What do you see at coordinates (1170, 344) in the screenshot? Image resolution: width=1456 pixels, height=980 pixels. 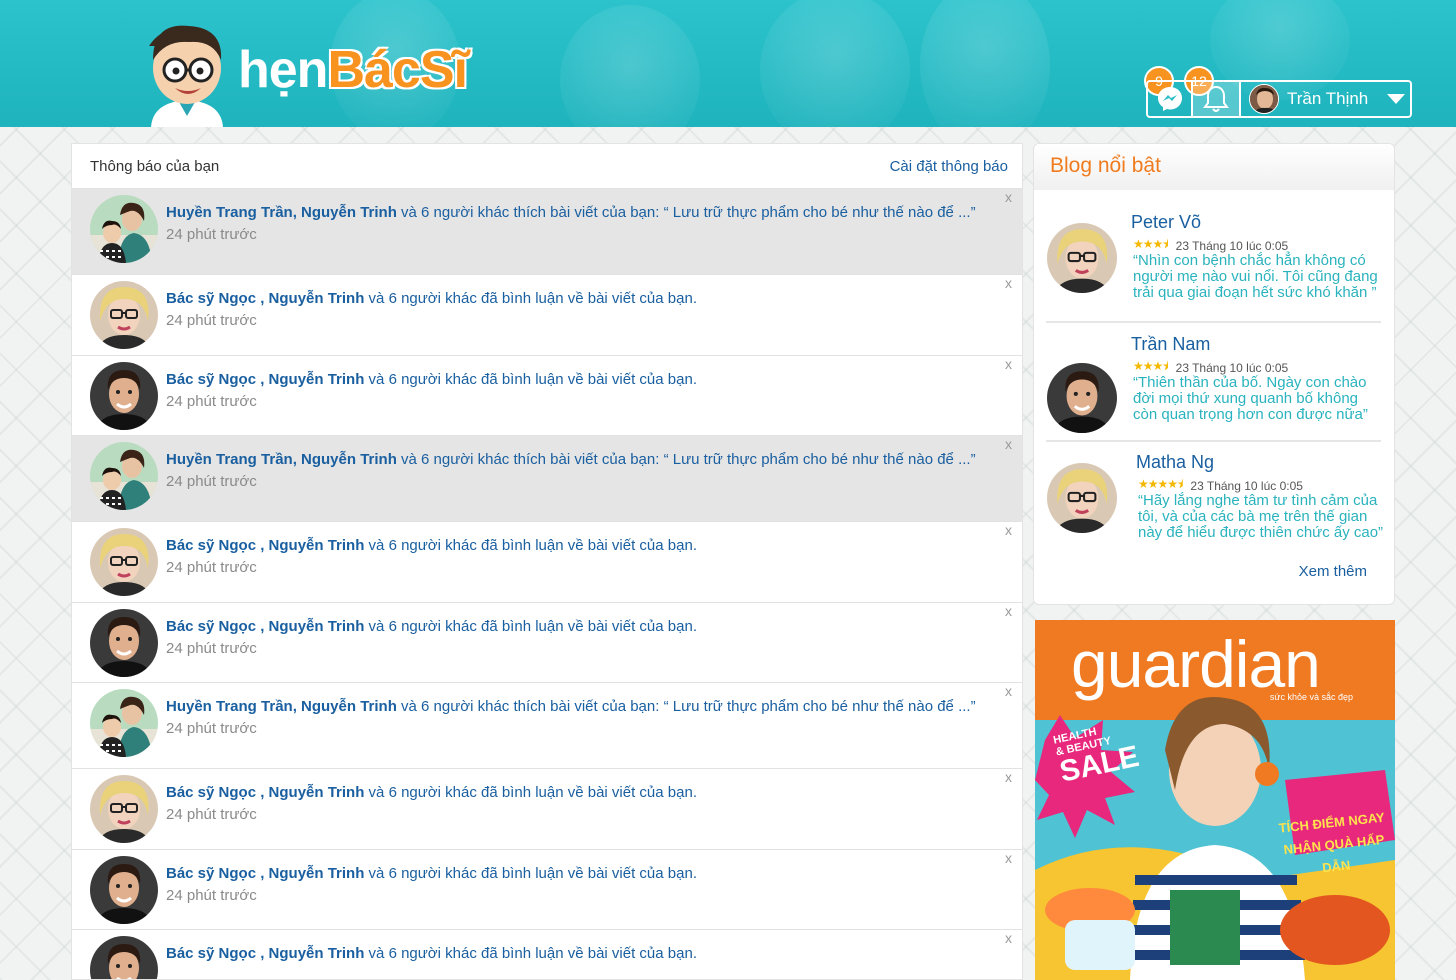 I see `blog-author-name: Trần Nam` at bounding box center [1170, 344].